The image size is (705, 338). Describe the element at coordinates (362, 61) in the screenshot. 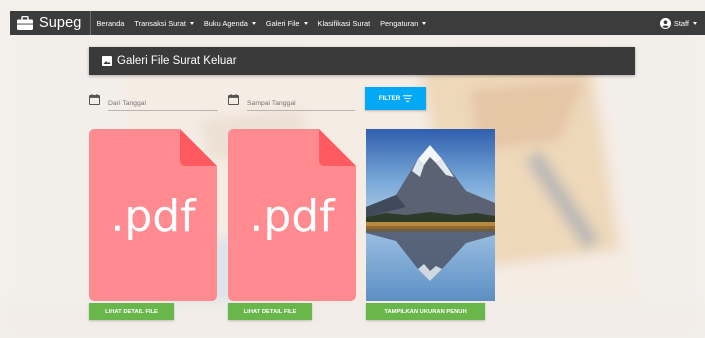

I see `page-header: Galeri File Surat Keluar` at that location.